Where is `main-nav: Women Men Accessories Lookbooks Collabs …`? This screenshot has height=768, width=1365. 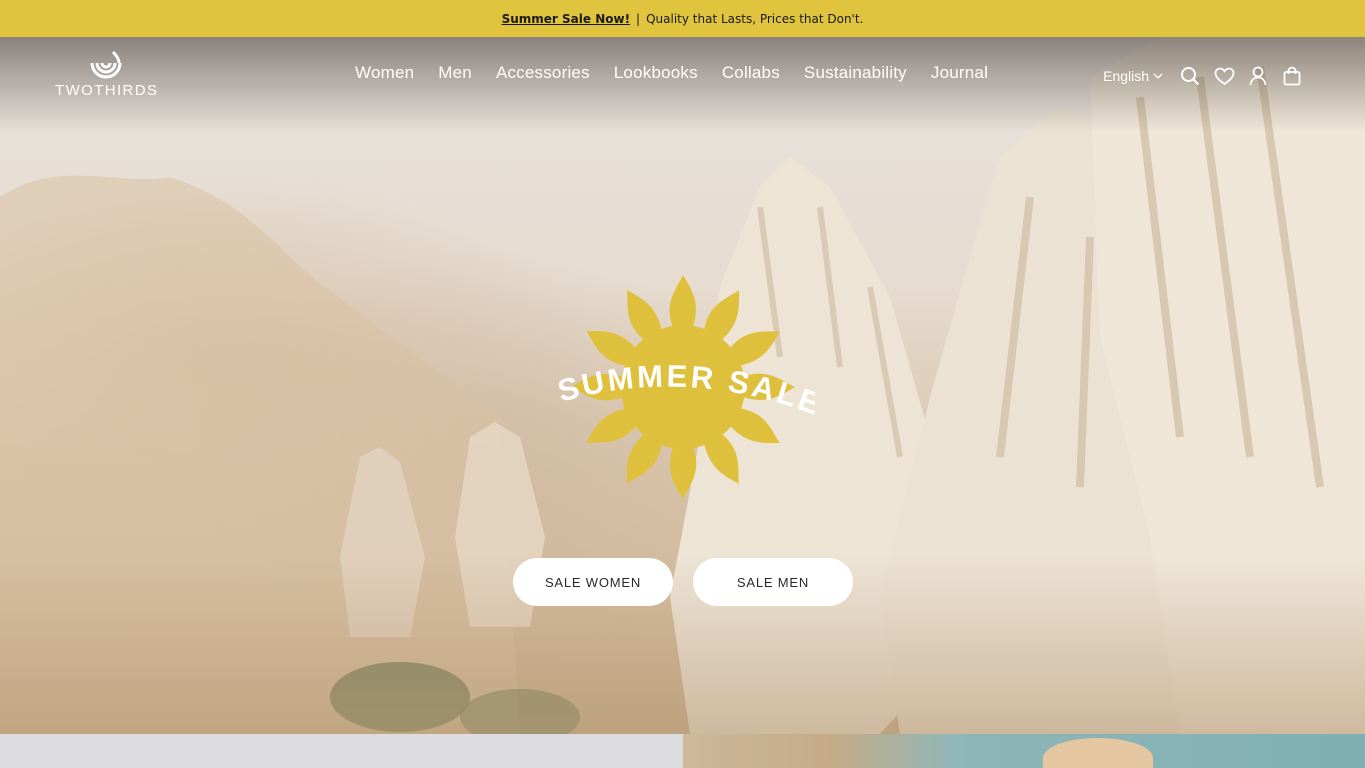
main-nav: Women Men Accessories Lookbooks Collabs … is located at coordinates (671, 73).